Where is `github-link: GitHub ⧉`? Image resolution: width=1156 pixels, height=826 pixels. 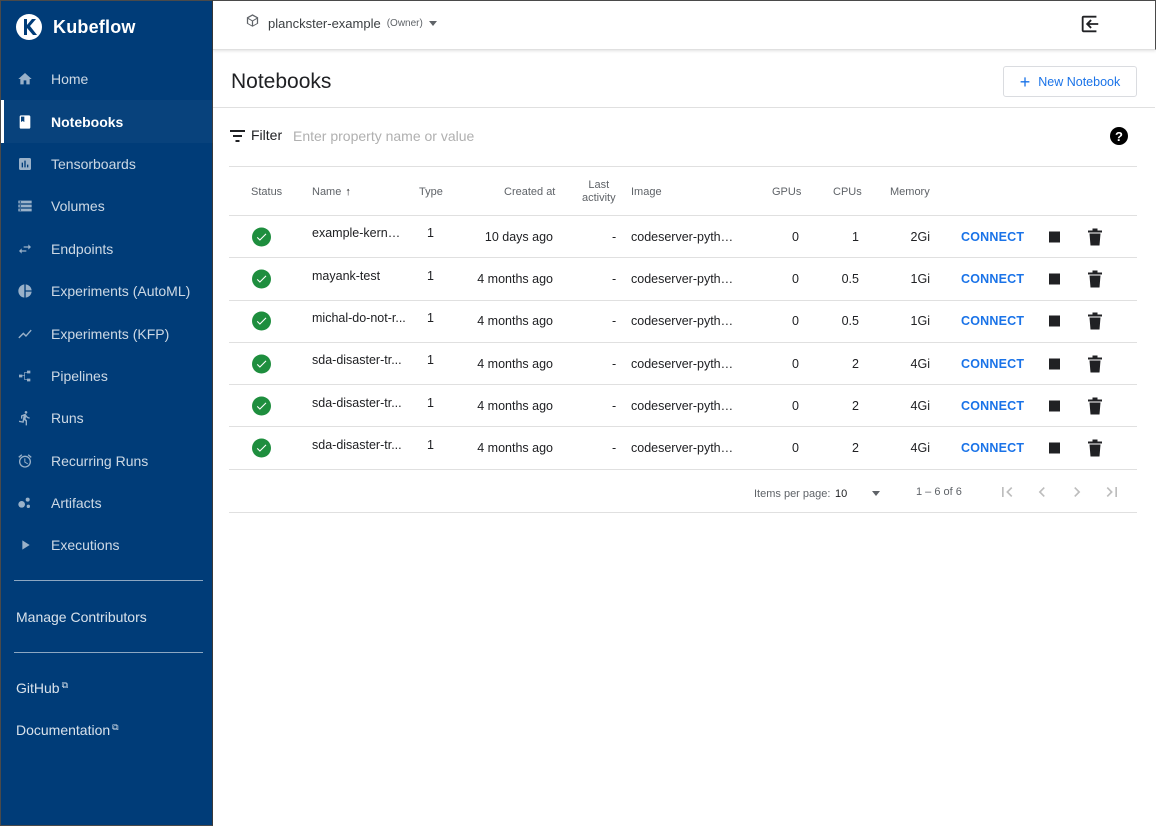
github-link: GitHub ⧉ is located at coordinates (42, 688).